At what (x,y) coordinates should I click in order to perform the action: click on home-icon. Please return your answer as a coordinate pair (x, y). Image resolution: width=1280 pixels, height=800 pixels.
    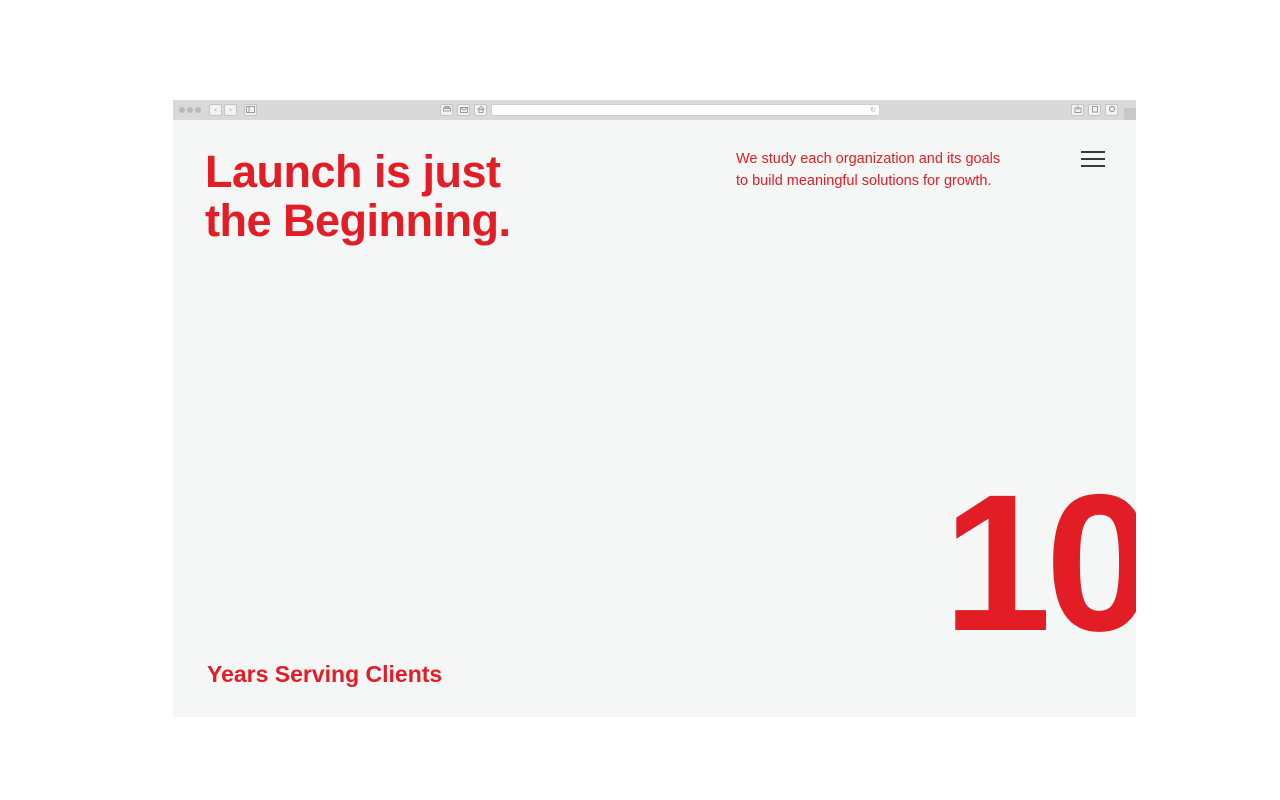
    Looking at the image, I should click on (480, 110).